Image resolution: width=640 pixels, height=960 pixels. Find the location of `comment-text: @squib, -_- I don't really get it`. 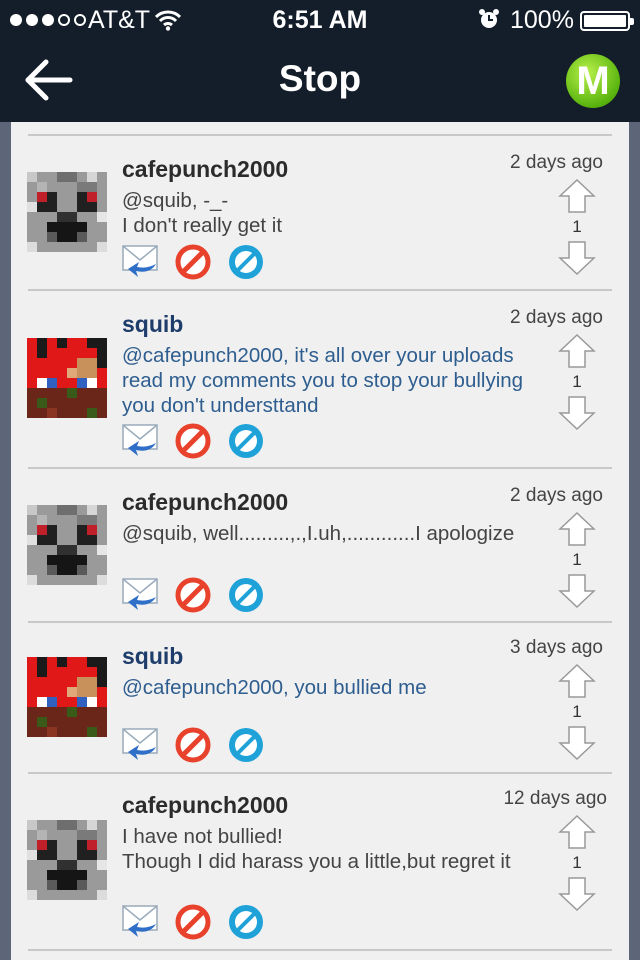

comment-text: @squib, -_- I don't really get it is located at coordinates (202, 213).